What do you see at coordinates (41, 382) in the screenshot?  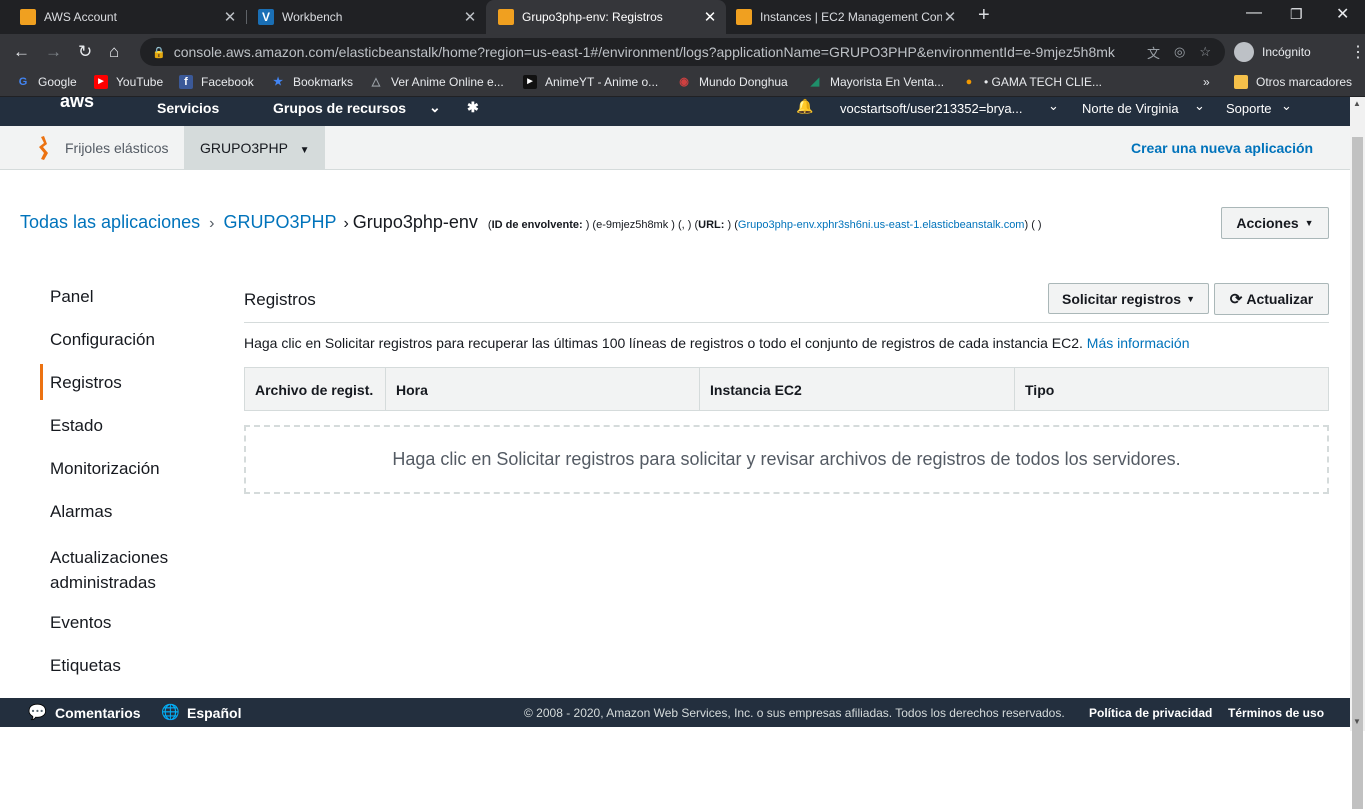 I see `active-indicator` at bounding box center [41, 382].